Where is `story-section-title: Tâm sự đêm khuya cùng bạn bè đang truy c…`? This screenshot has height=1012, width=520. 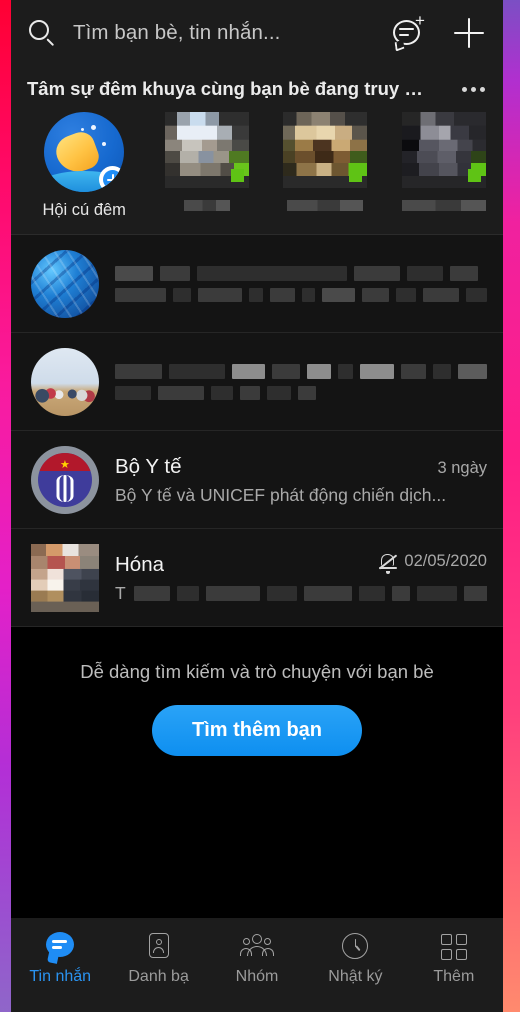 story-section-title: Tâm sự đêm khuya cùng bạn bè đang truy c… is located at coordinates (227, 88).